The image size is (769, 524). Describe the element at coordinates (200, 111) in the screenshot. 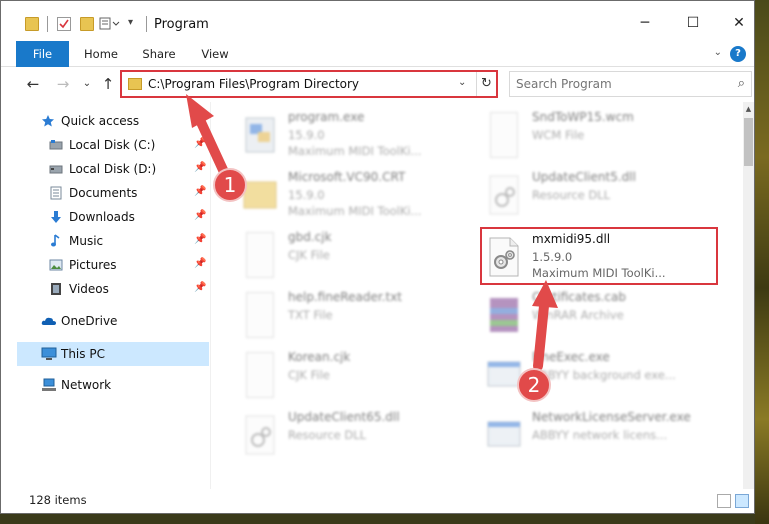

I see `arrow-one-head` at that location.